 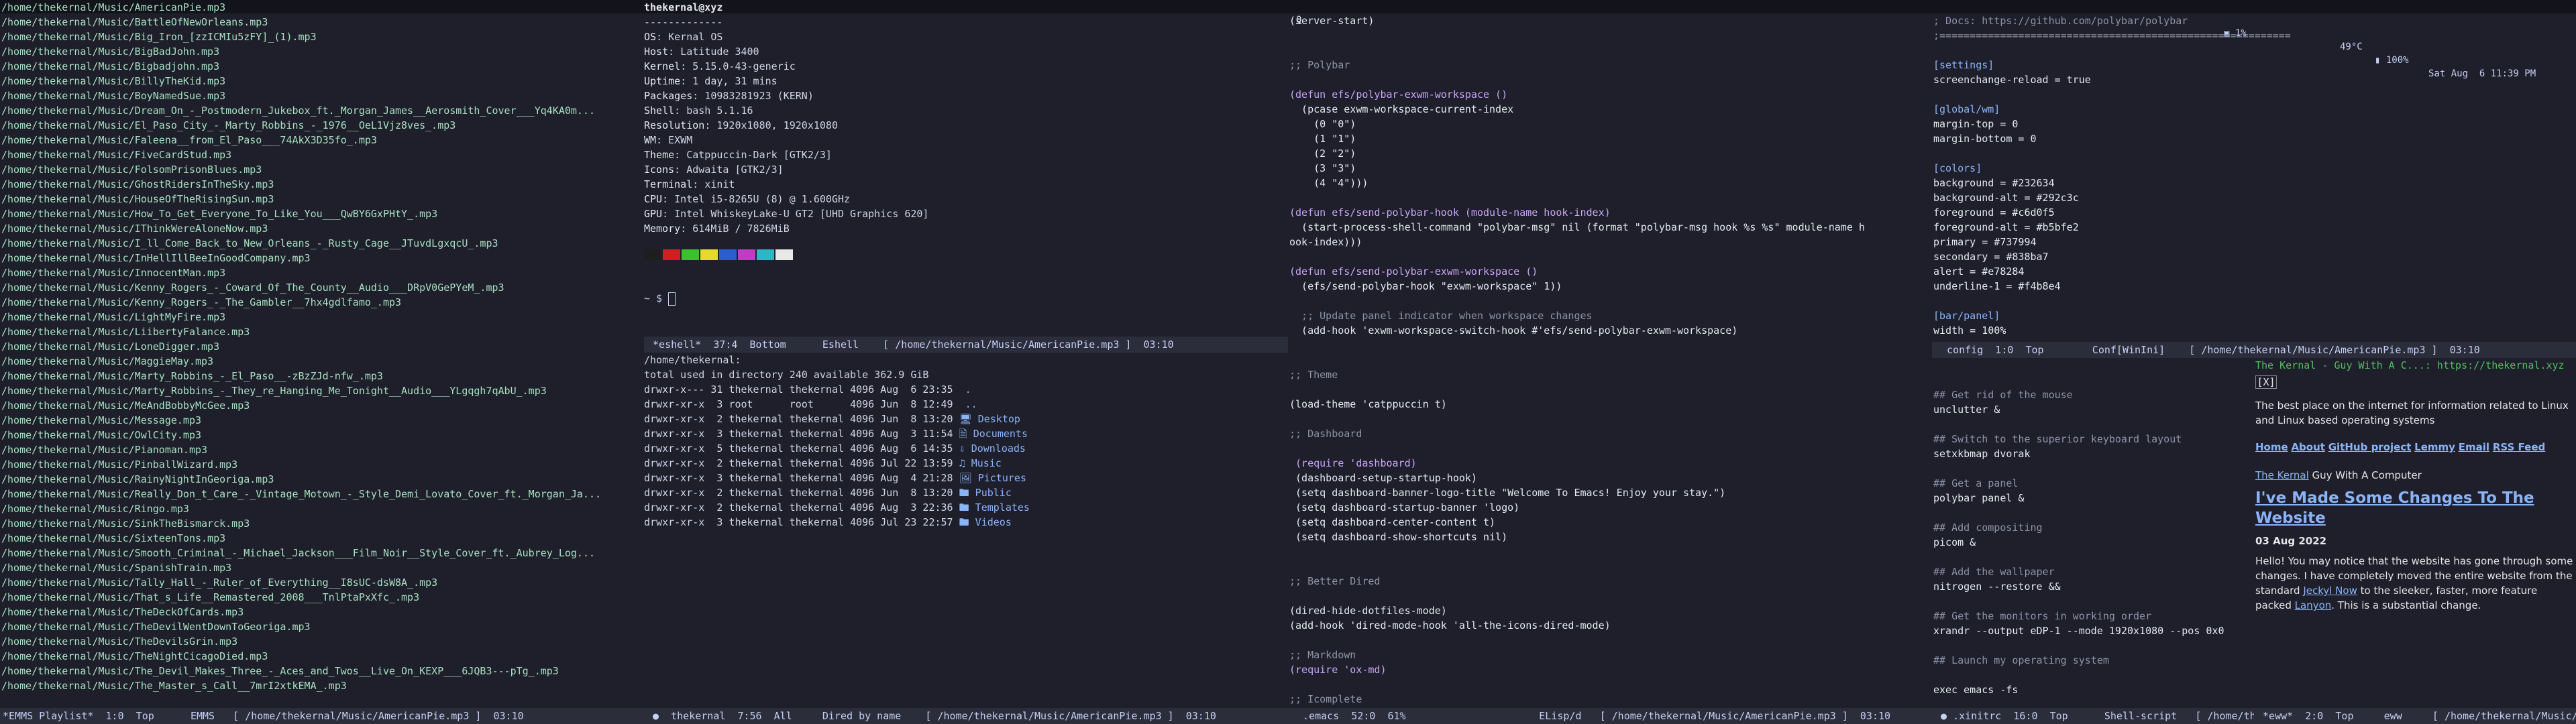 What do you see at coordinates (2271, 447) in the screenshot?
I see `nav-link: Home` at bounding box center [2271, 447].